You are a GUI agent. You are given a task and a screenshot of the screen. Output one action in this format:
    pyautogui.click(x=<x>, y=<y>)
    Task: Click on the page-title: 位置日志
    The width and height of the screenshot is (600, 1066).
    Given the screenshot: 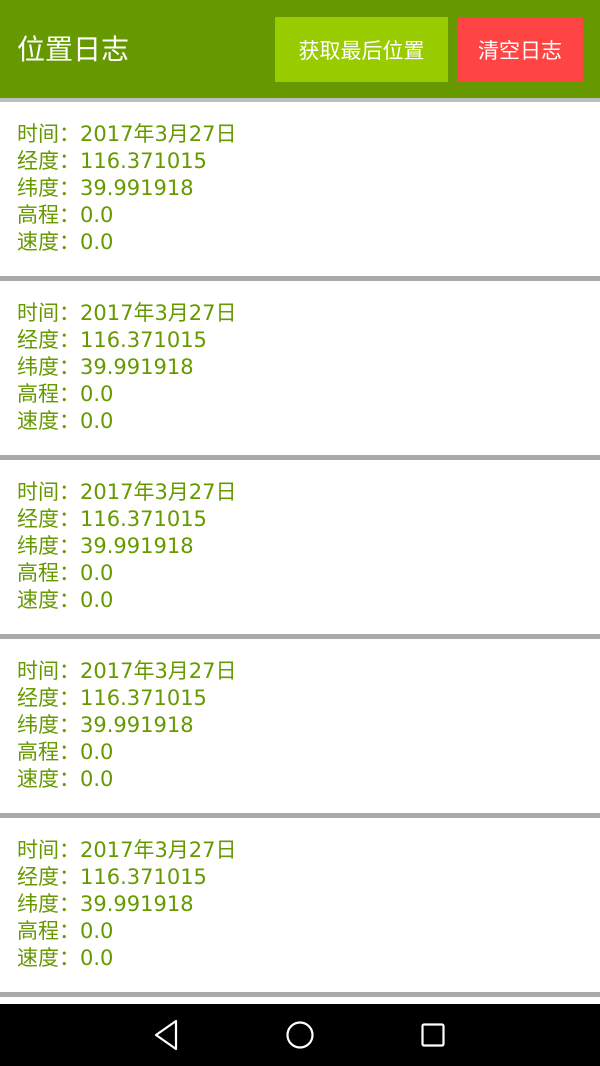 What is the action you would take?
    pyautogui.click(x=73, y=49)
    